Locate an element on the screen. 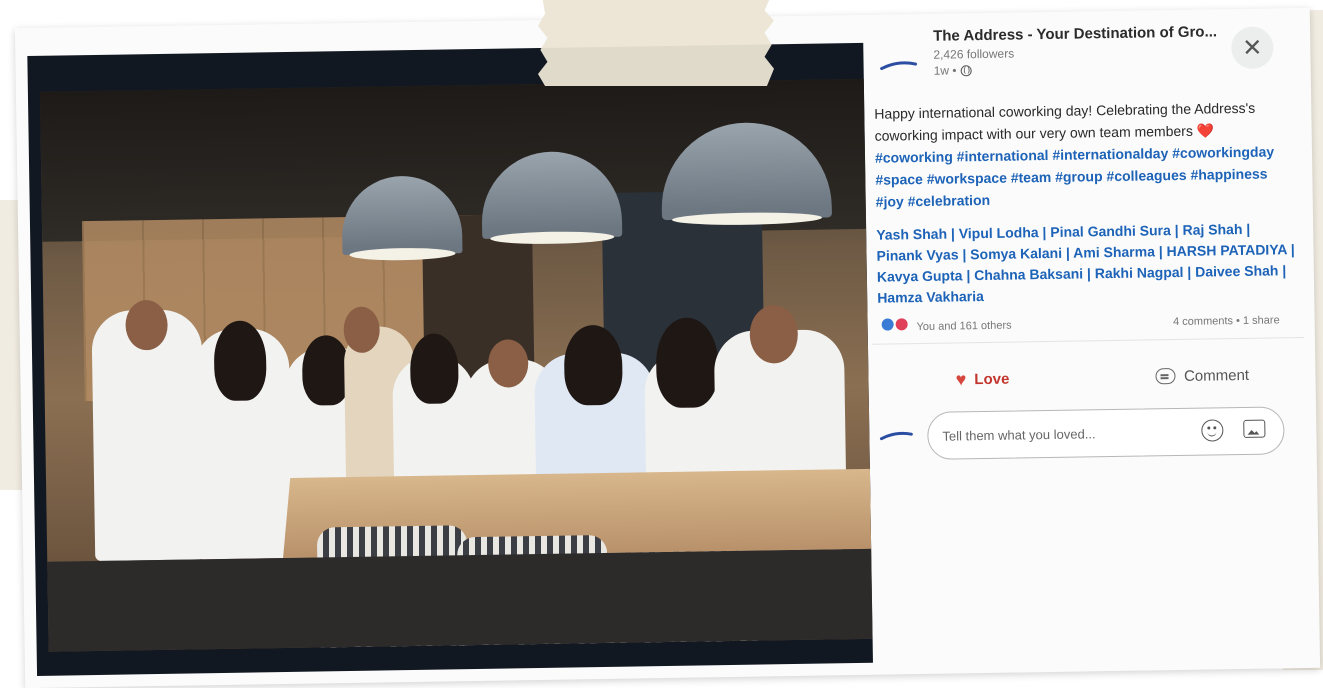 This screenshot has width=1323, height=688. comment-input-wrapper is located at coordinates (1106, 433).